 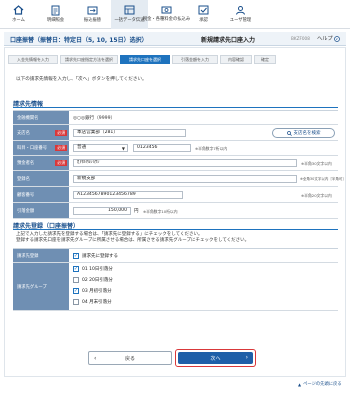 I want to click on page-top-label: ページの先頭に戻る, so click(x=322, y=384).